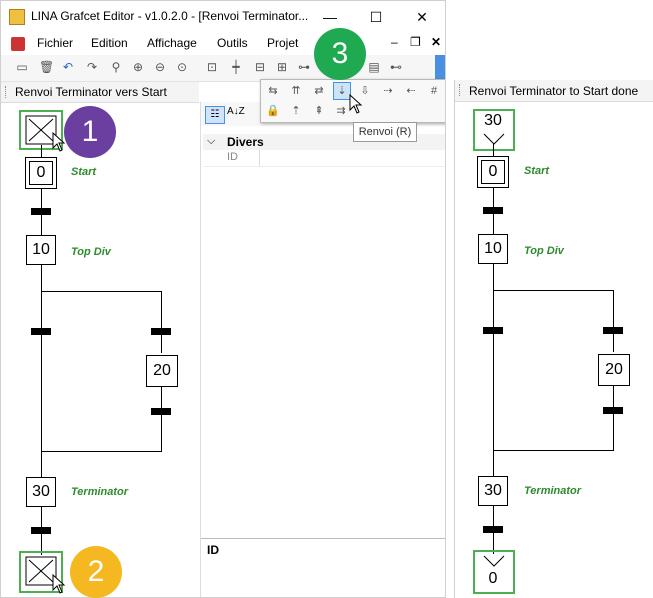 The image size is (653, 598). Describe the element at coordinates (493, 249) in the screenshot. I see `right-step-10: 10` at that location.